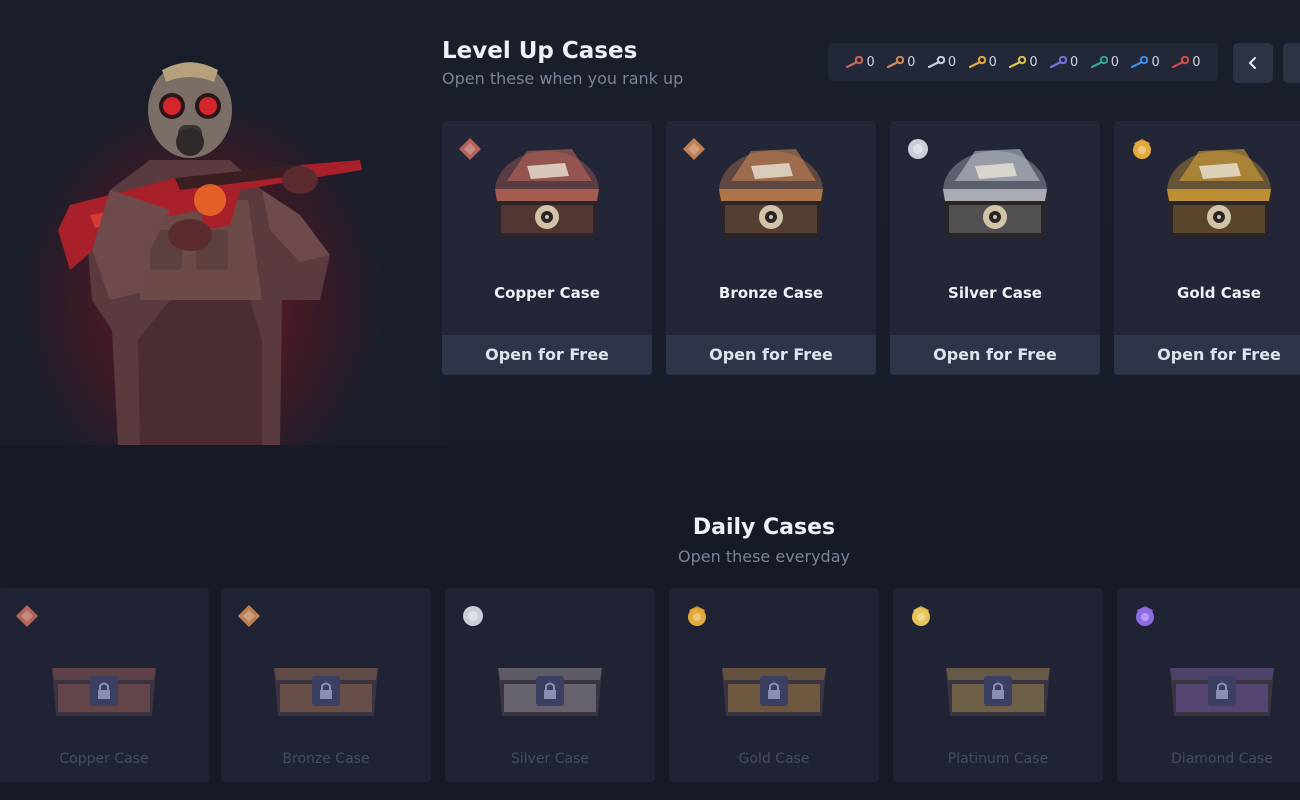  I want to click on daily-case-card: Copper Case, so click(104, 685).